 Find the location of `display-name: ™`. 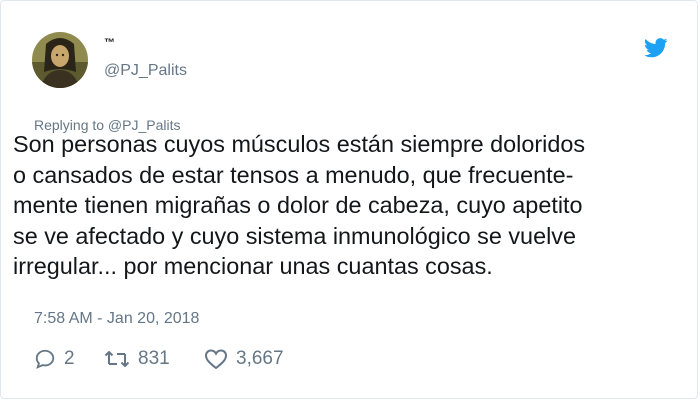

display-name: ™ is located at coordinates (110, 43).